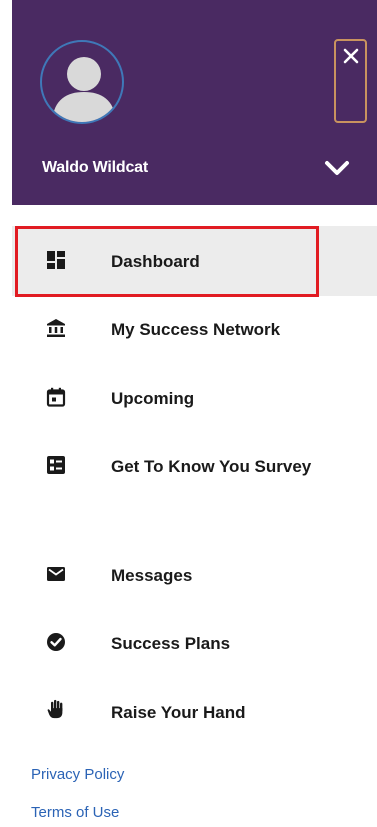 This screenshot has height=827, width=377. What do you see at coordinates (171, 643) in the screenshot?
I see `nav-item-label: Success Plans` at bounding box center [171, 643].